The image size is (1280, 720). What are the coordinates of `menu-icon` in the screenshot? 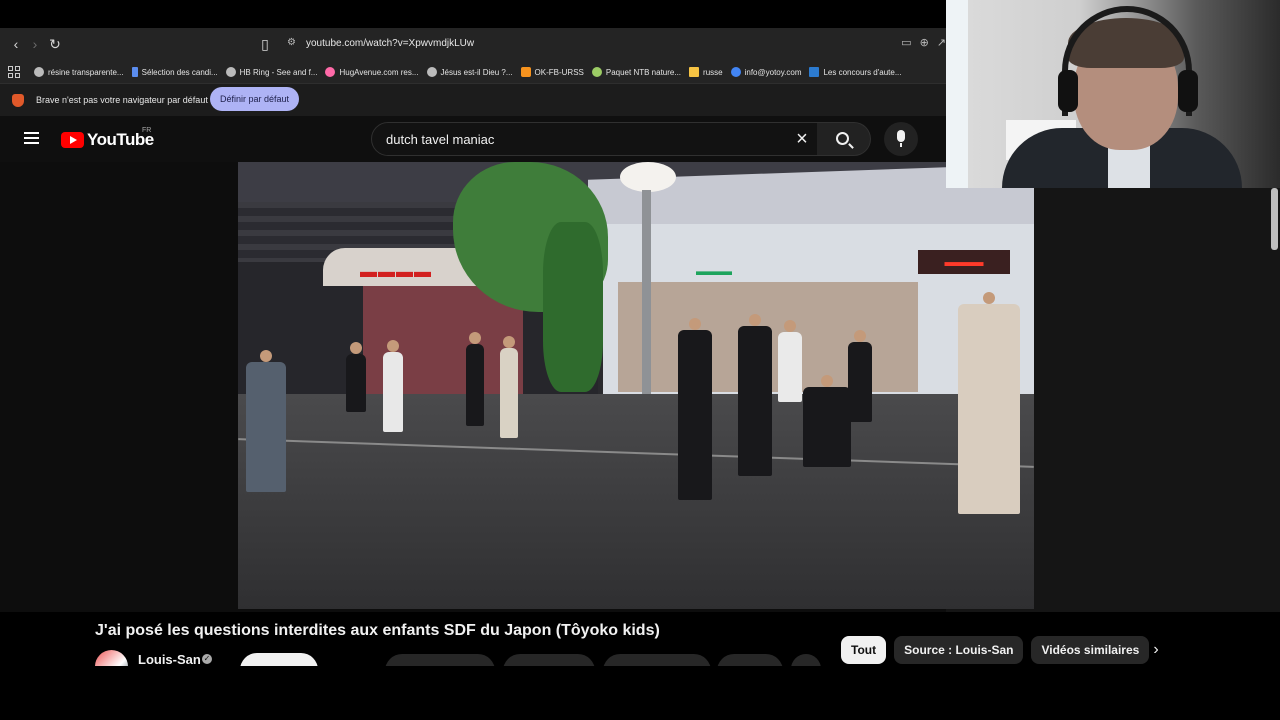 It's located at (31, 138).